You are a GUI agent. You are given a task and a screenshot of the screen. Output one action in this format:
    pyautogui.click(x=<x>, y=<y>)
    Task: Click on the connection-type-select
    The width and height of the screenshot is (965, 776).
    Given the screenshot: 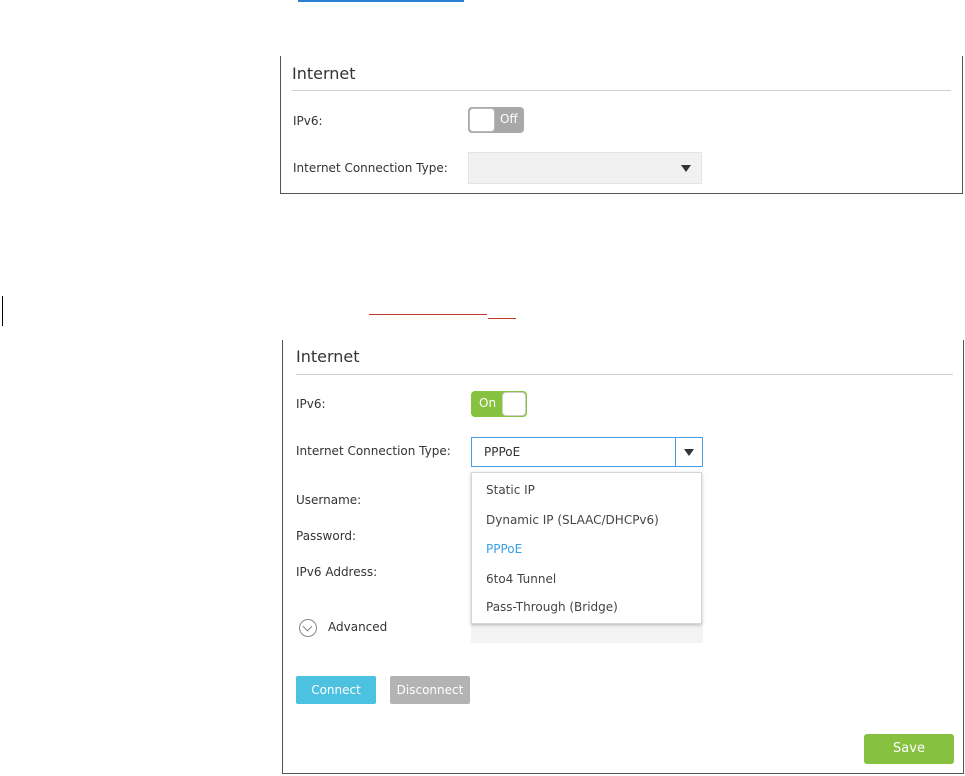 What is the action you would take?
    pyautogui.click(x=585, y=168)
    